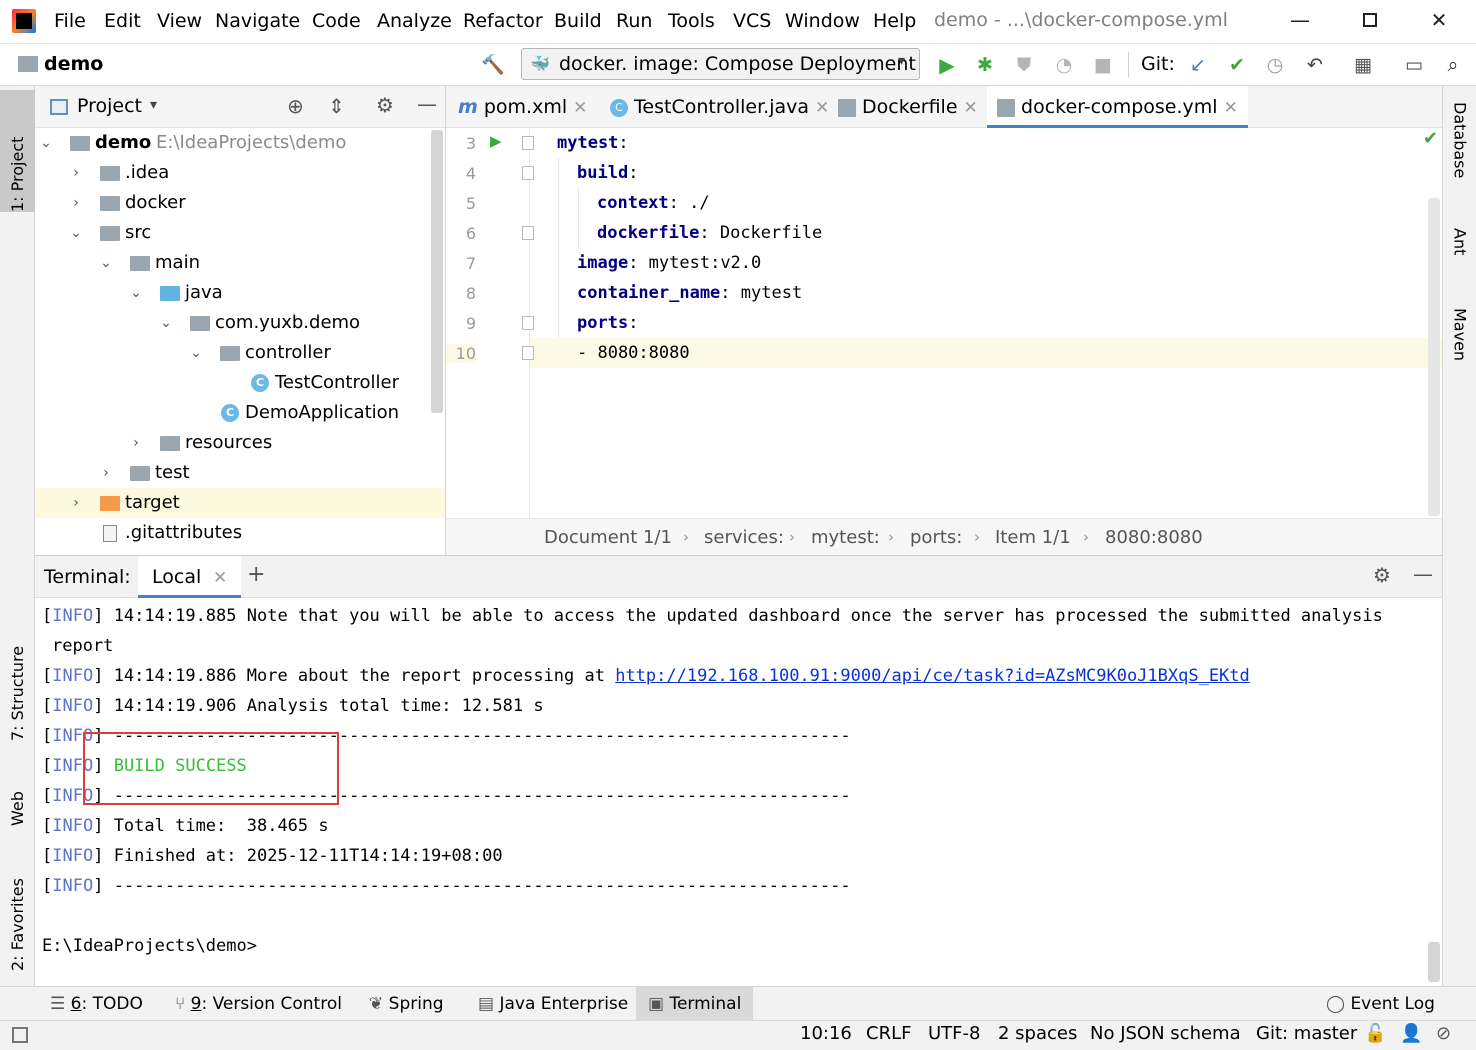  I want to click on inspection-ok-icon: ✔, so click(1430, 138).